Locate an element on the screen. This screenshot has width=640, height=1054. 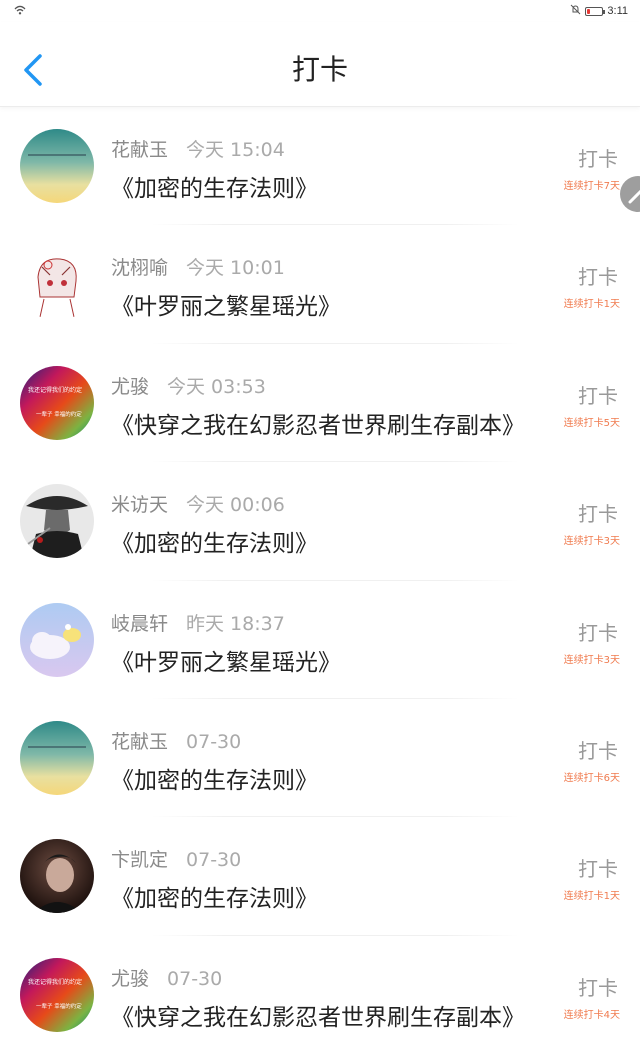
user-name: 米访天 is located at coordinates (140, 505).